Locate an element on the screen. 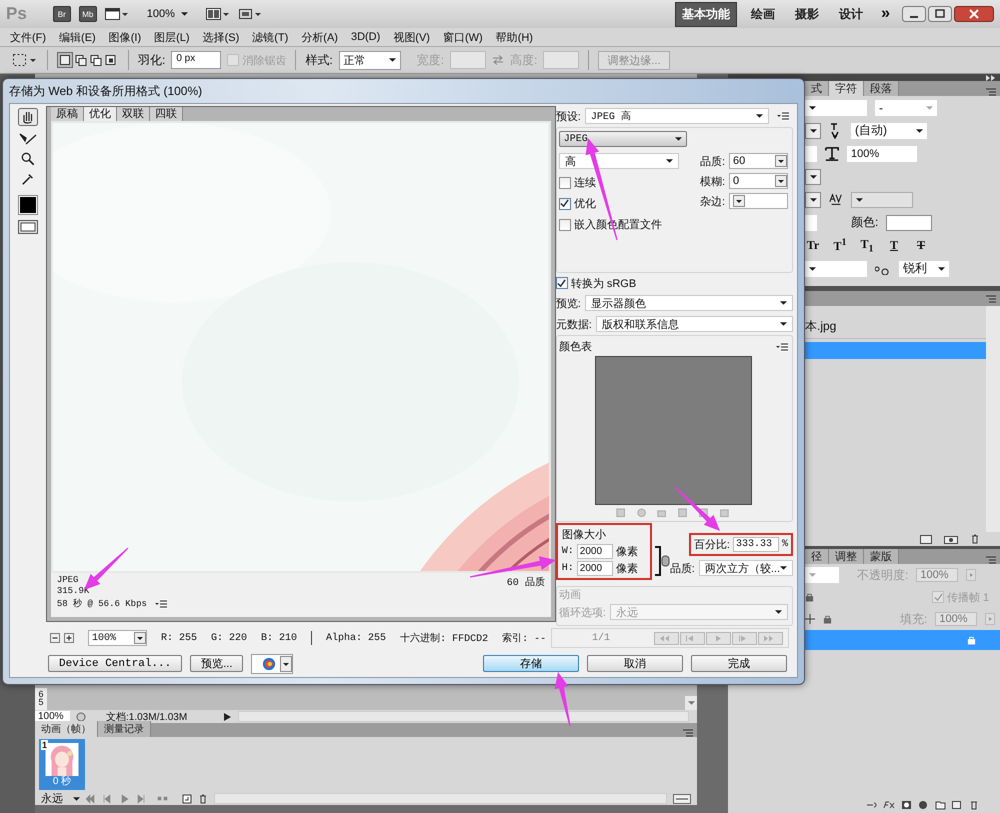 The height and width of the screenshot is (813, 1000). marquee-icon is located at coordinates (25, 60).